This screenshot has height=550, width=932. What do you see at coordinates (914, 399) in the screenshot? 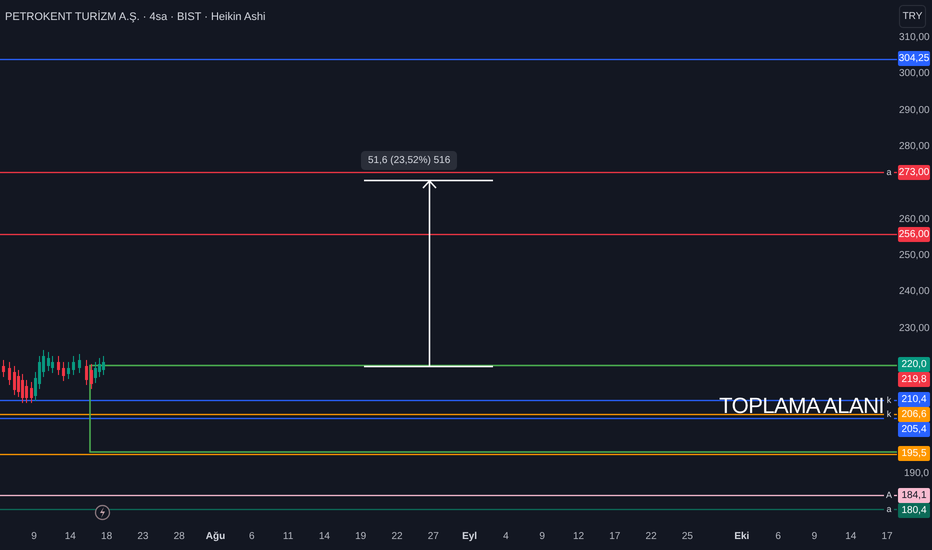
I see `price-tag: 210,4` at bounding box center [914, 399].